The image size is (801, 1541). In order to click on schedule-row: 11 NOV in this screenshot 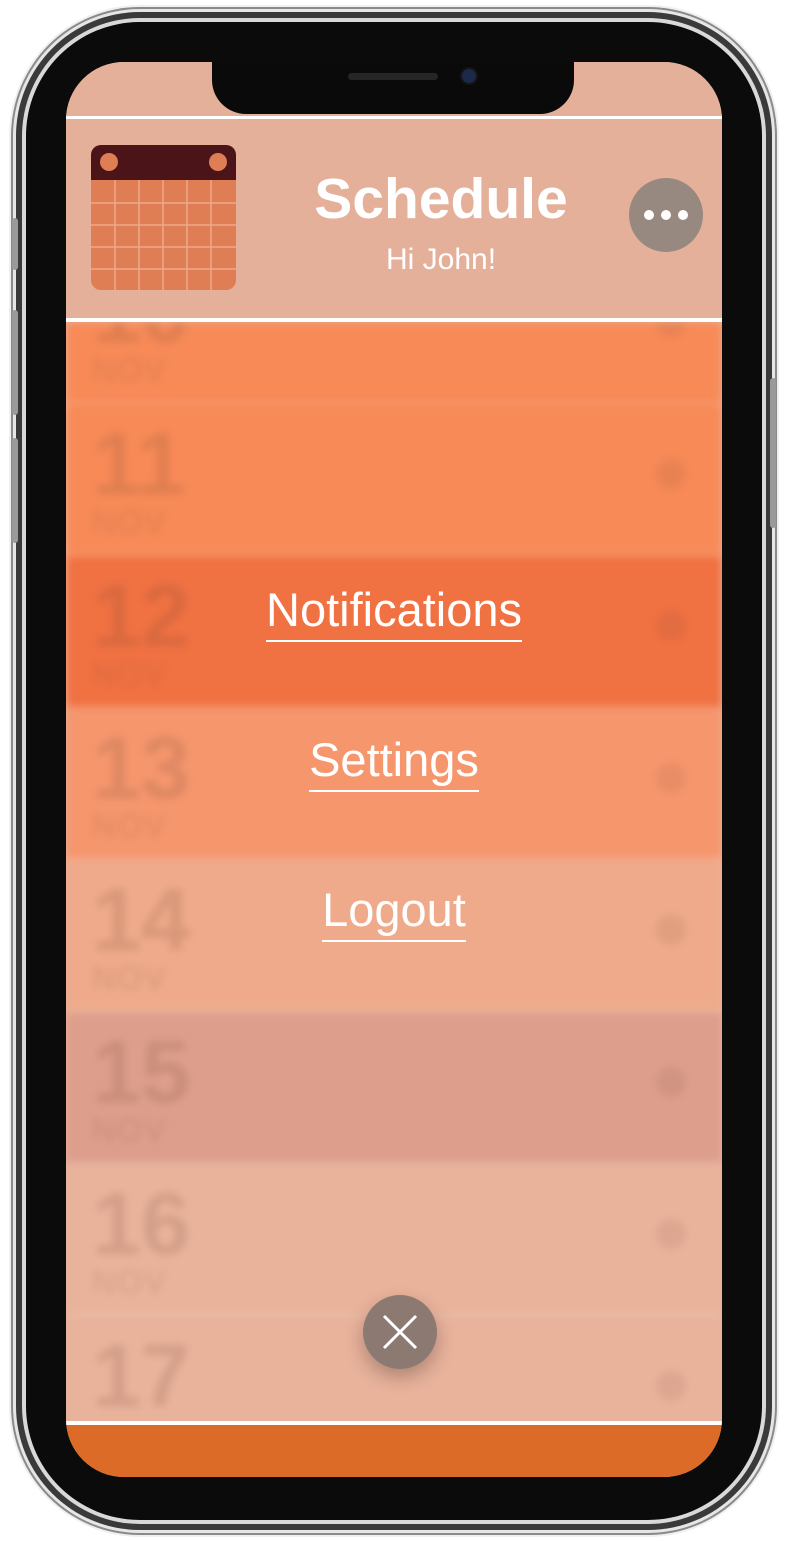, I will do `click(394, 480)`.